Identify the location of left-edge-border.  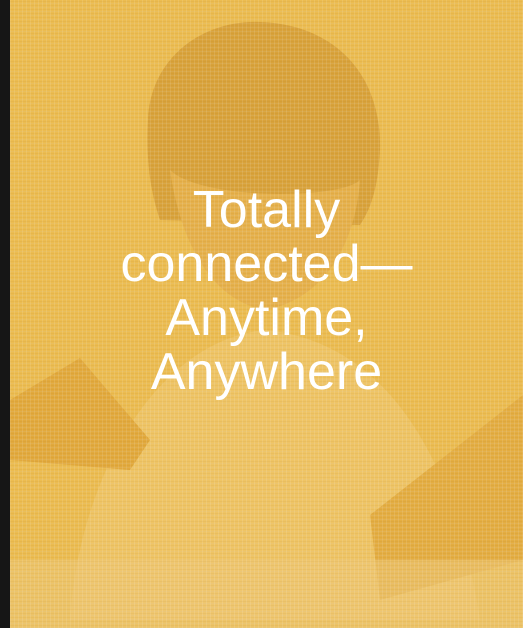
(5, 314).